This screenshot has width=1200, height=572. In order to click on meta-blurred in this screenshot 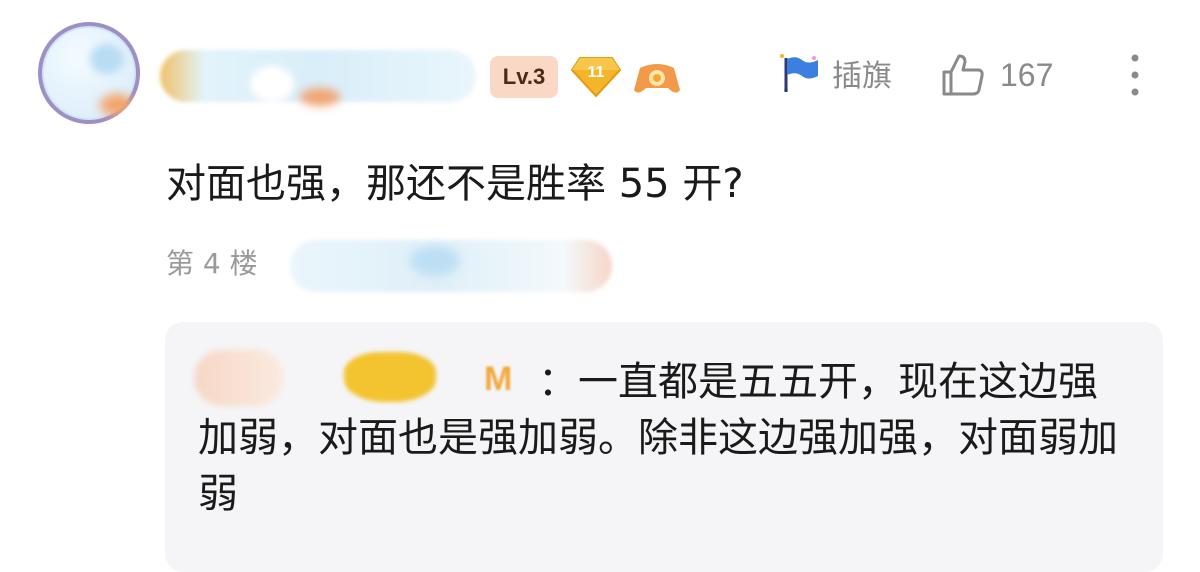, I will do `click(451, 266)`.